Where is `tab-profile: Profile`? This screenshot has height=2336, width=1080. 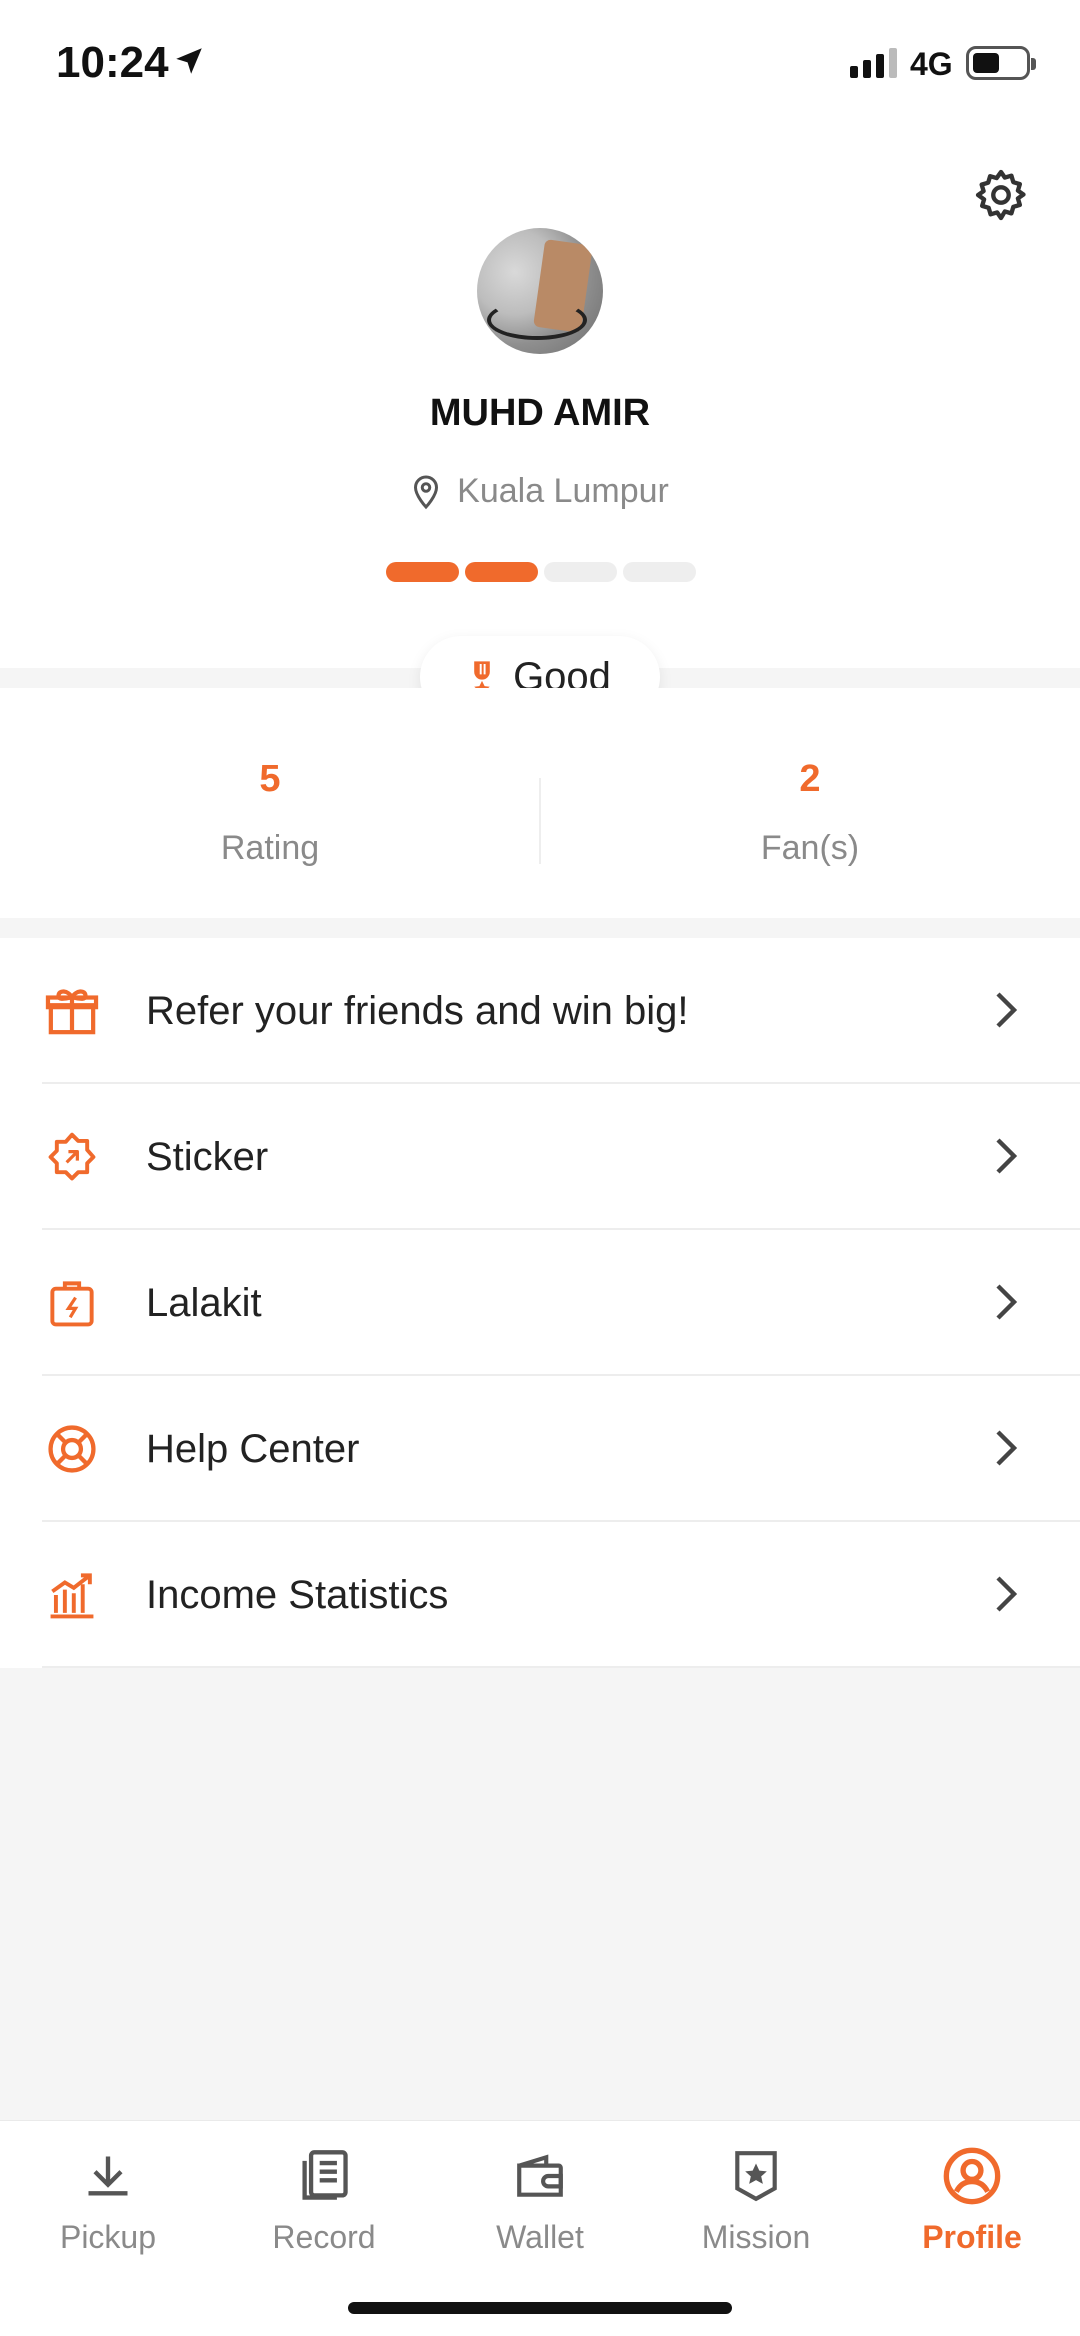 tab-profile: Profile is located at coordinates (972, 2198).